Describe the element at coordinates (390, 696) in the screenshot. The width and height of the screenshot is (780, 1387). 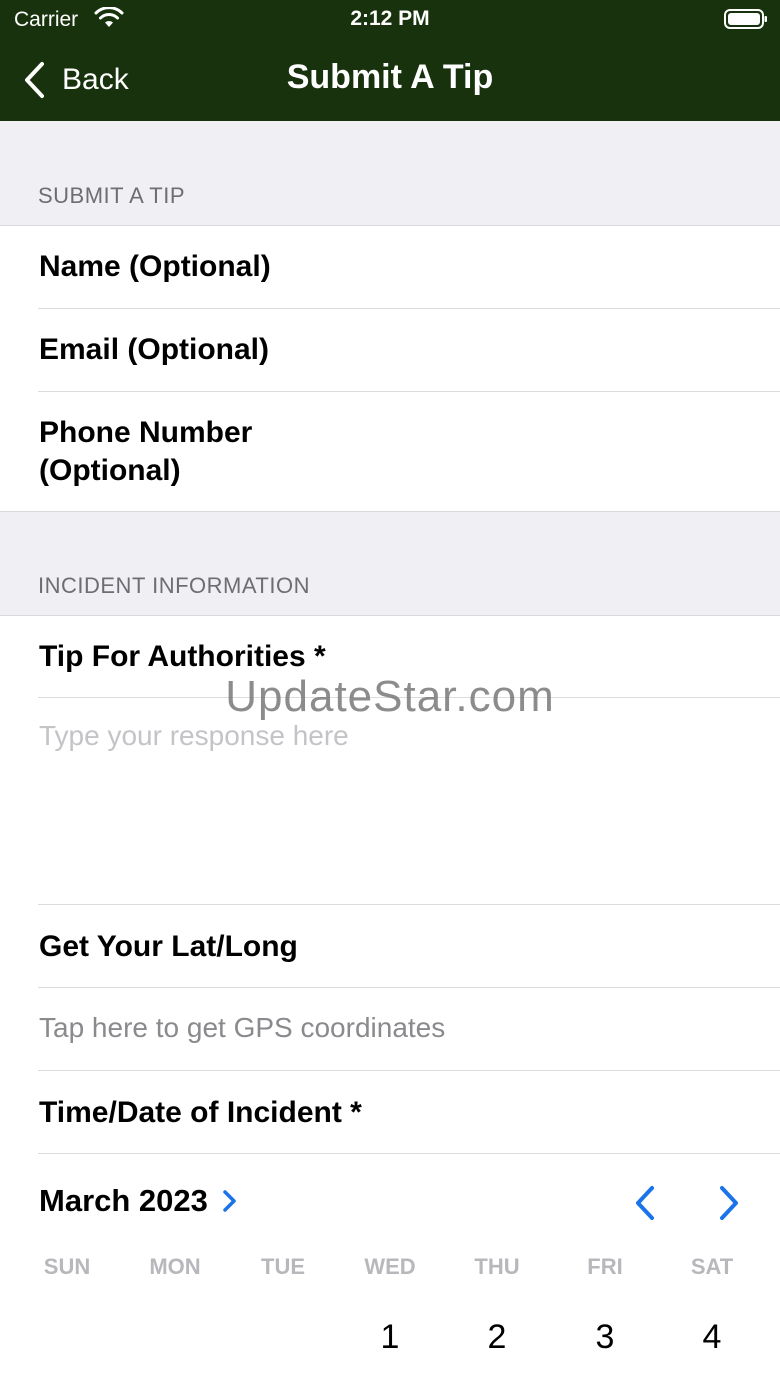
I see `watermark: UpdateStar.com` at that location.